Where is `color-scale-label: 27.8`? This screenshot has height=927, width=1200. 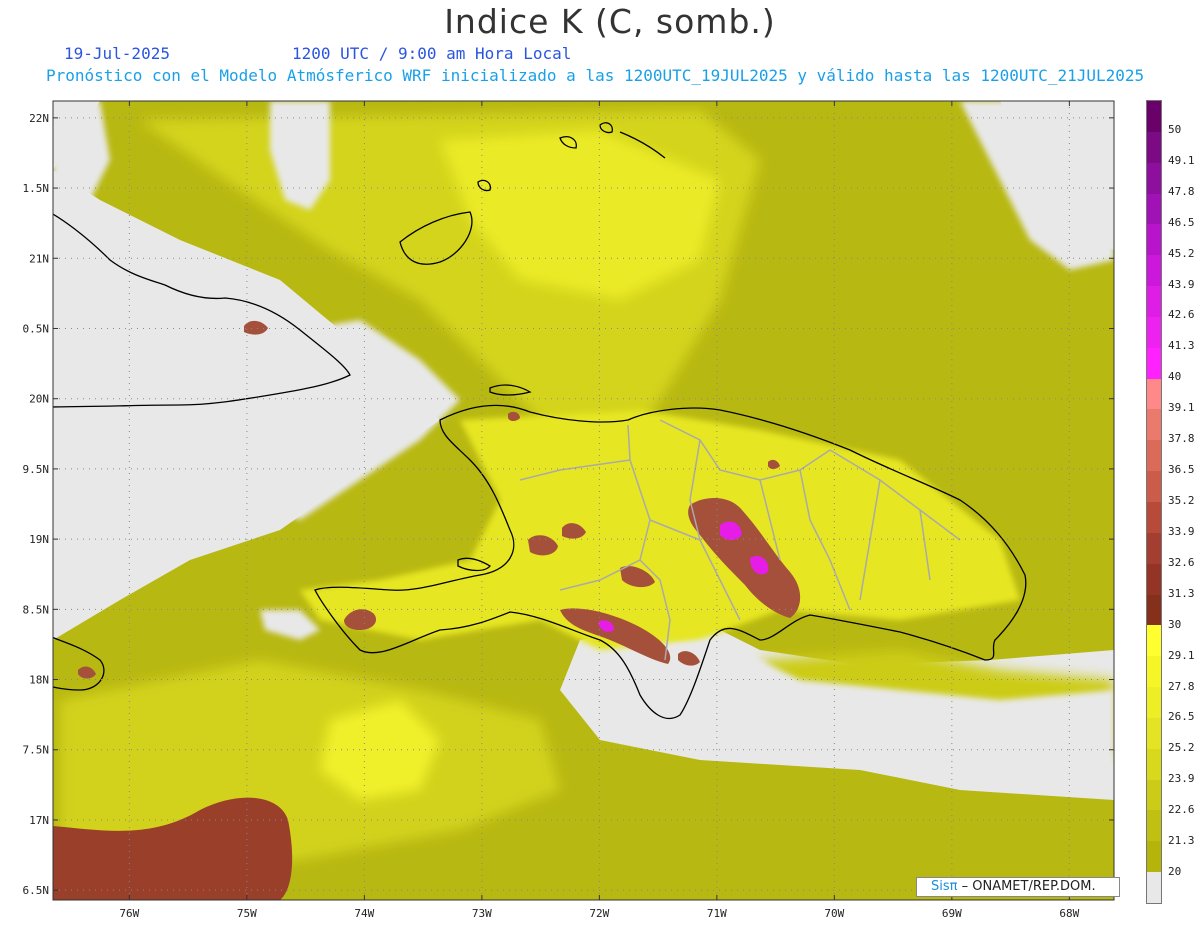 color-scale-label: 27.8 is located at coordinates (1181, 686).